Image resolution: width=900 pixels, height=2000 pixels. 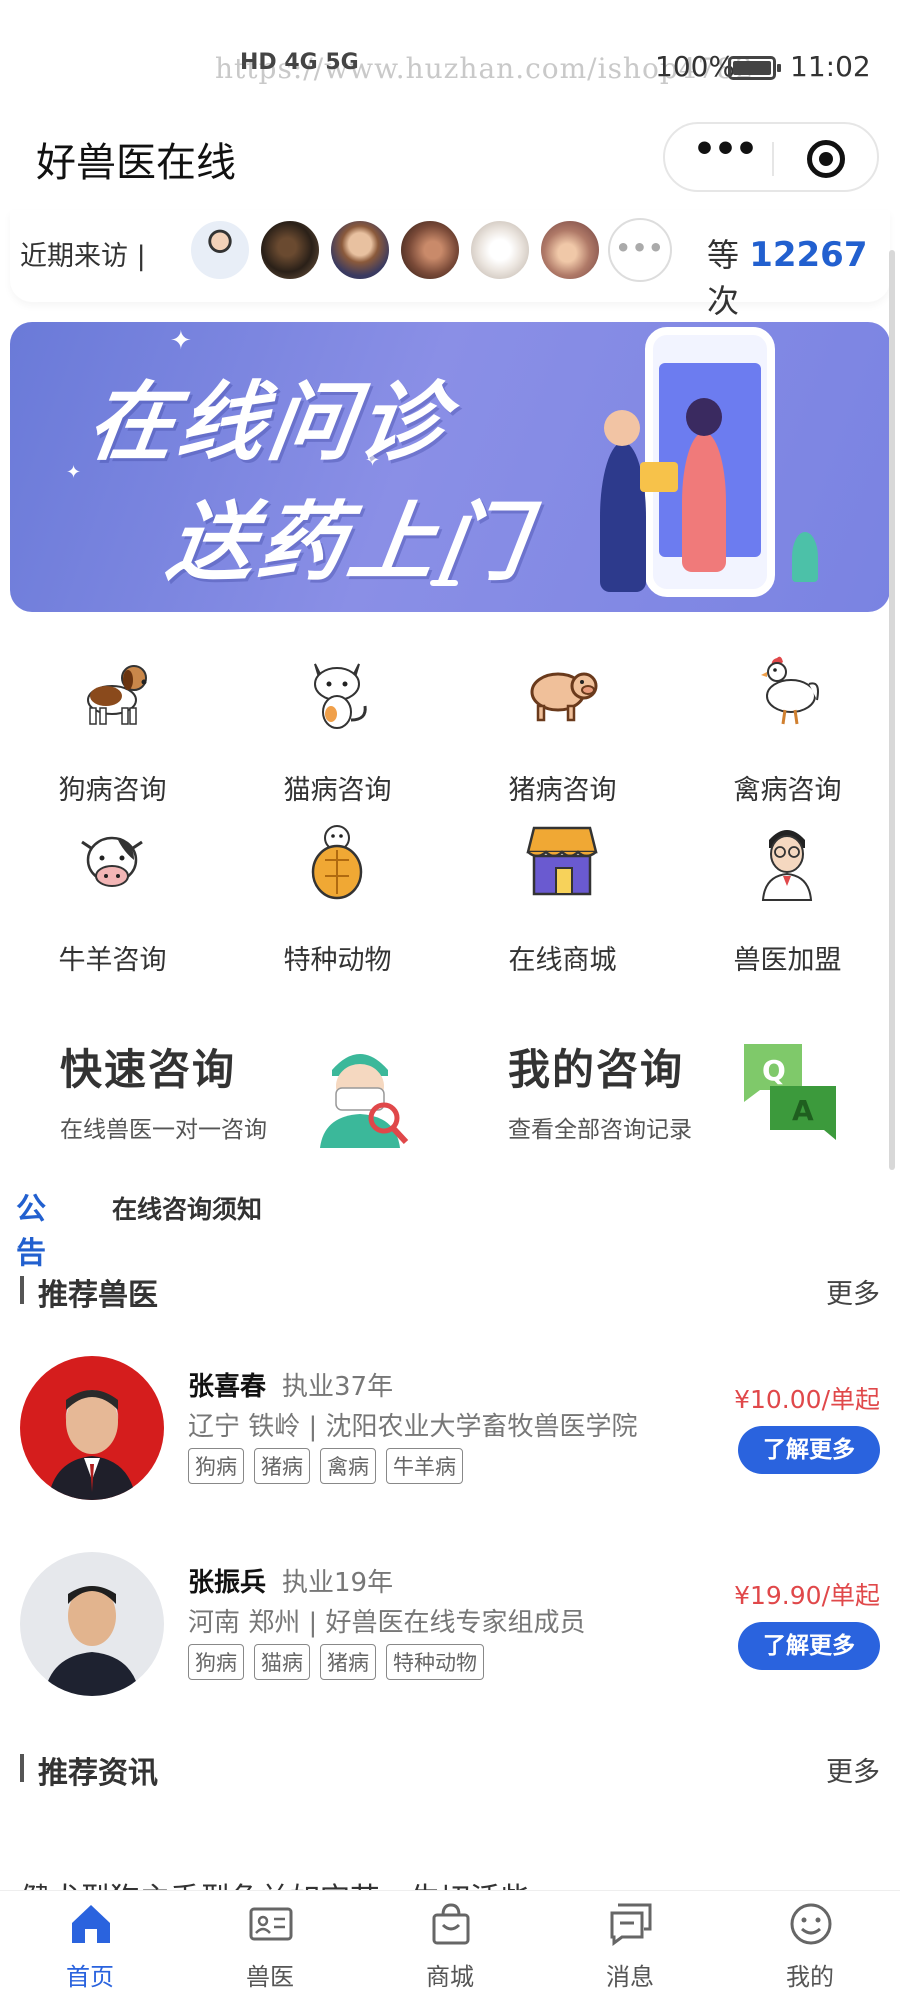 What do you see at coordinates (695, 66) in the screenshot?
I see `battery-percent: 100%` at bounding box center [695, 66].